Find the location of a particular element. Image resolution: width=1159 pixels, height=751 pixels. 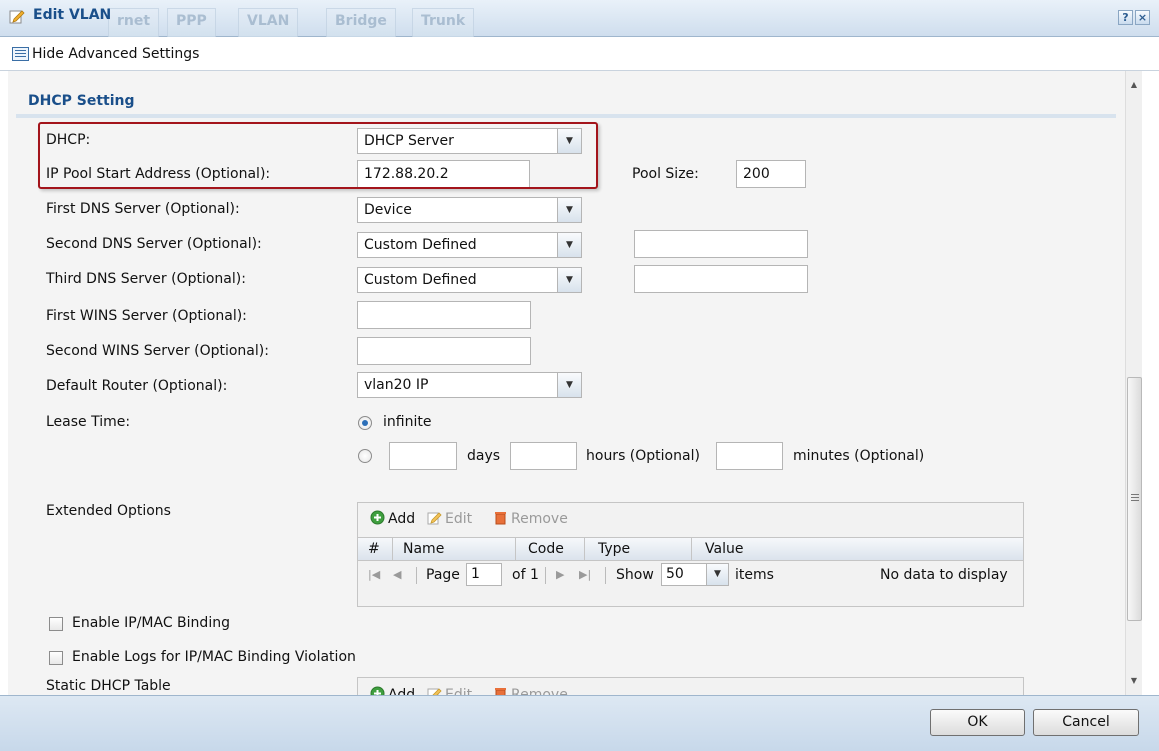

page-number-input: 1 is located at coordinates (484, 574).